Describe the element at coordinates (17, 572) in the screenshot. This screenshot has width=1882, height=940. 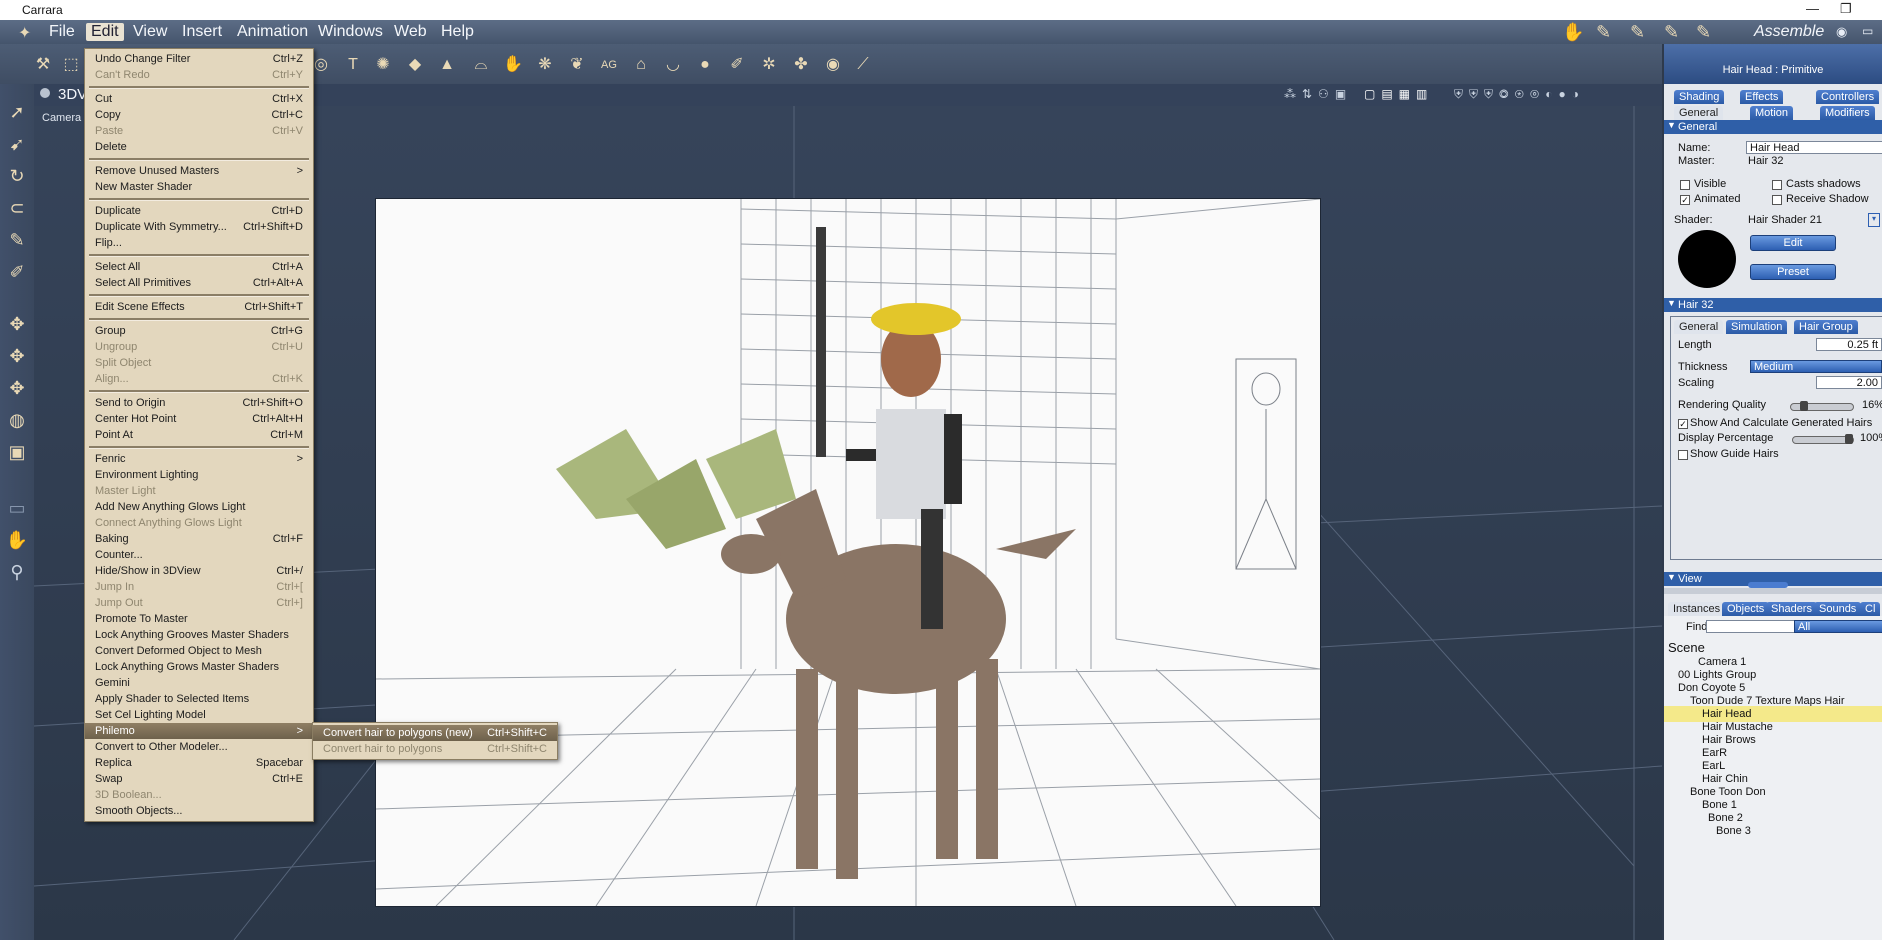
I see `zoom-magnifier-icon: ⚲` at that location.